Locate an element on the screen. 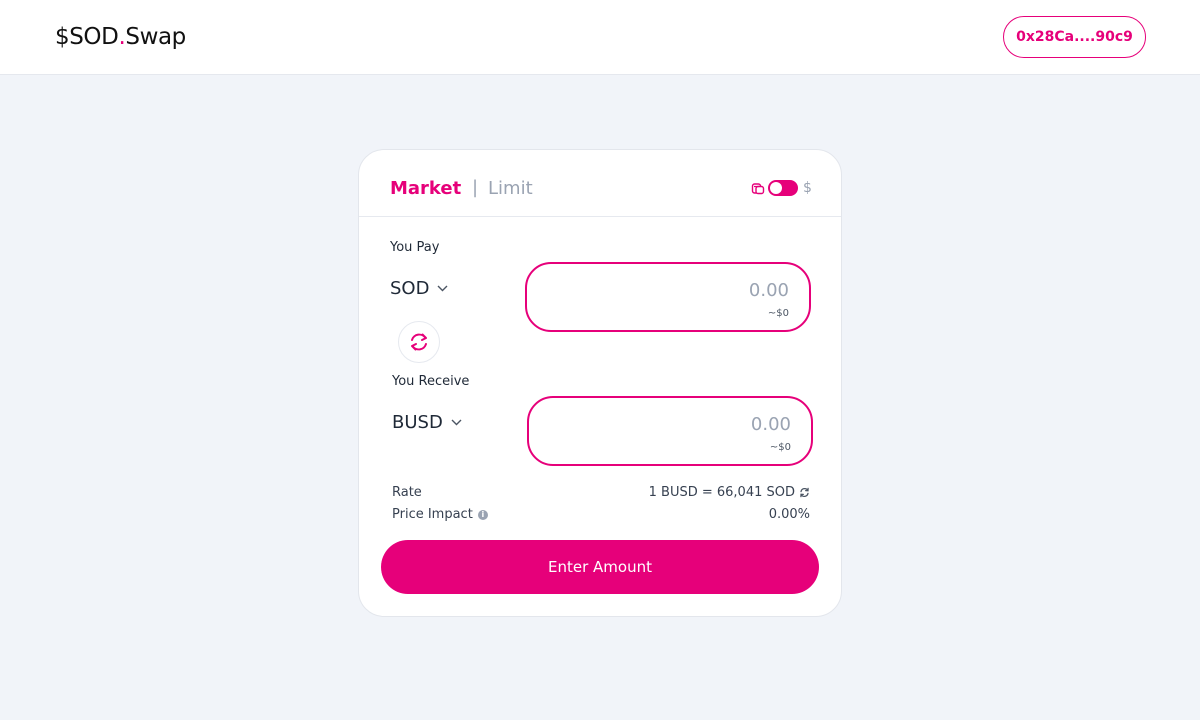  pay-token-select: SOD is located at coordinates (419, 288).